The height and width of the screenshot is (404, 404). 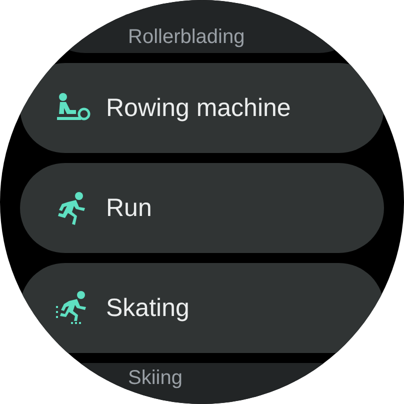 I want to click on exercise-label: Run, so click(x=129, y=208).